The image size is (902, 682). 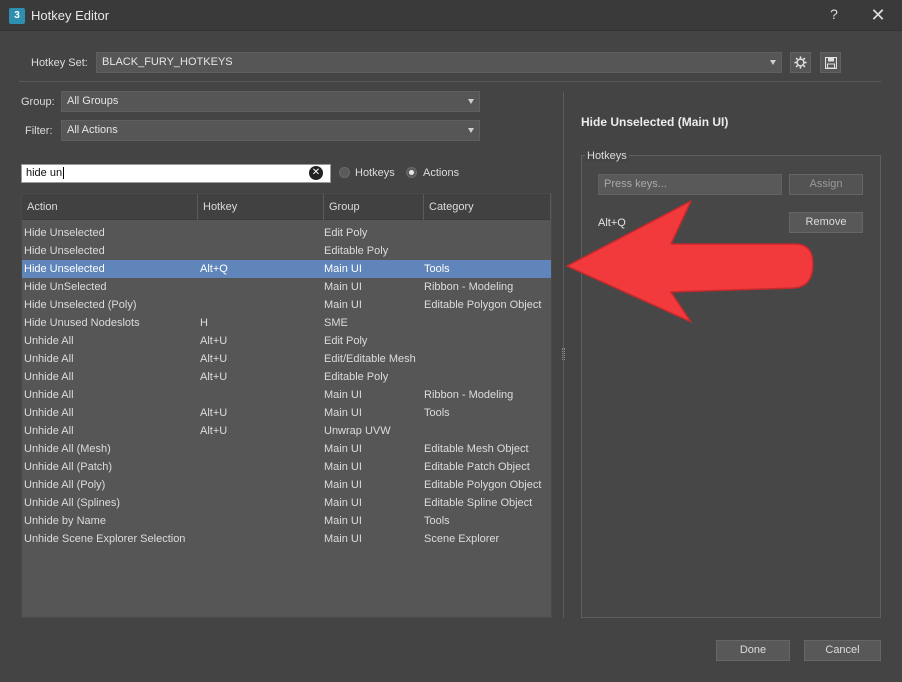 What do you see at coordinates (286, 323) in the screenshot?
I see `table-row: Hide Unused Nodeslots H SME` at bounding box center [286, 323].